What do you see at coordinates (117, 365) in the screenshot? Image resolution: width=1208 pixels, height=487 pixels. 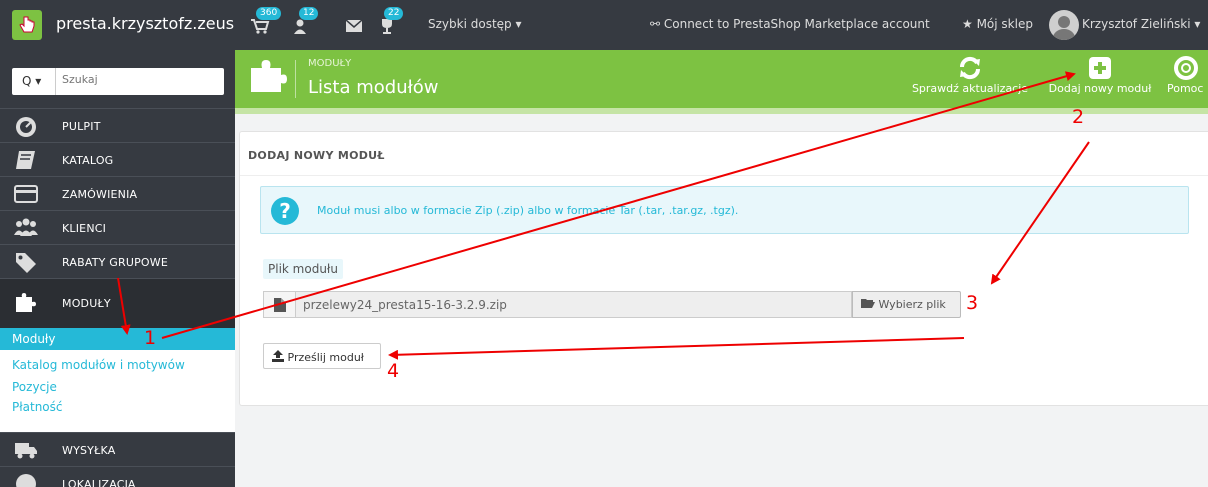 I see `submenu-item-katalog-modulow: Katalog modułów i motywów` at bounding box center [117, 365].